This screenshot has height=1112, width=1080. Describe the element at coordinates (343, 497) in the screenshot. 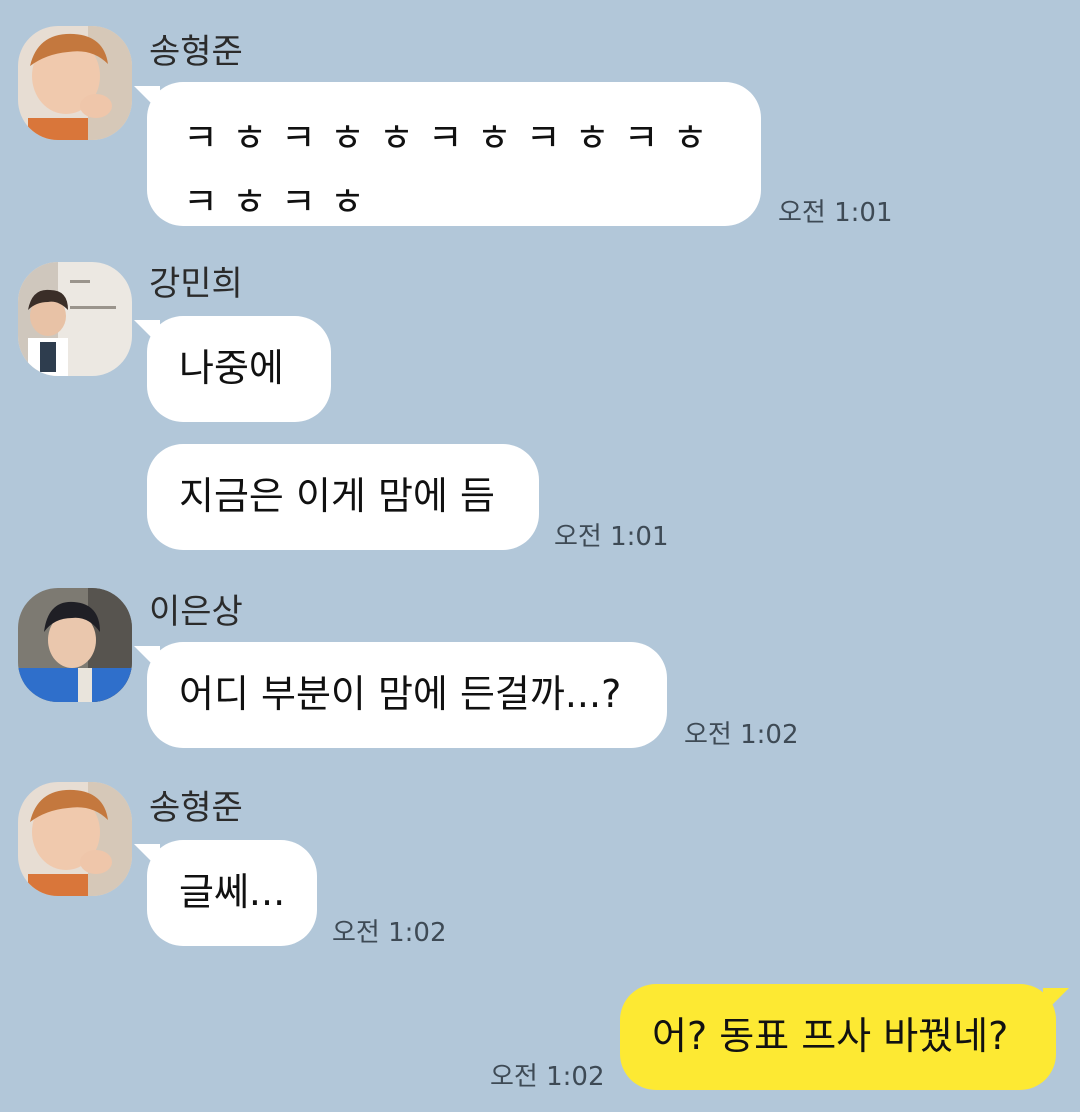

I see `message-bubble: 지금은 이게 맘에 듬` at that location.